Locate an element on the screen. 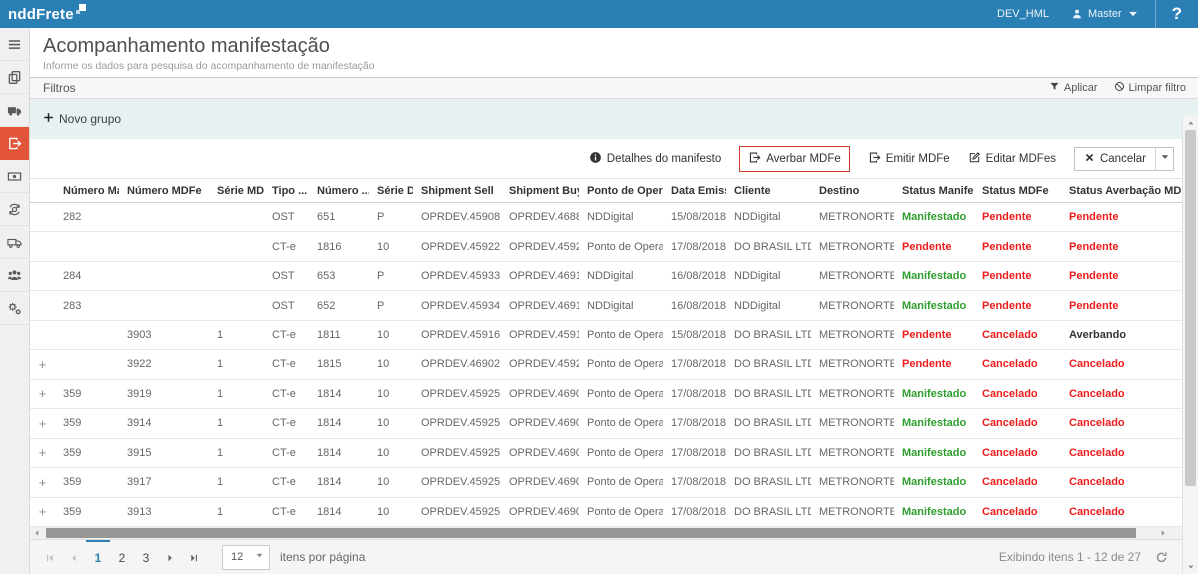  column-header-ponto-operacao: Ponto de Operação is located at coordinates (621, 190).